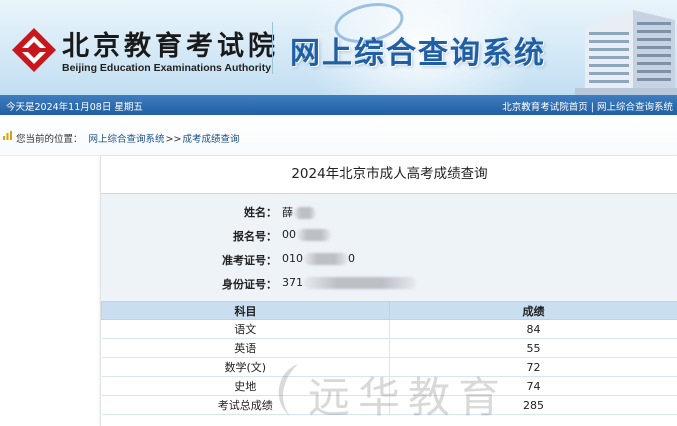  What do you see at coordinates (255, 236) in the screenshot?
I see `registration-label: 报名号：` at bounding box center [255, 236].